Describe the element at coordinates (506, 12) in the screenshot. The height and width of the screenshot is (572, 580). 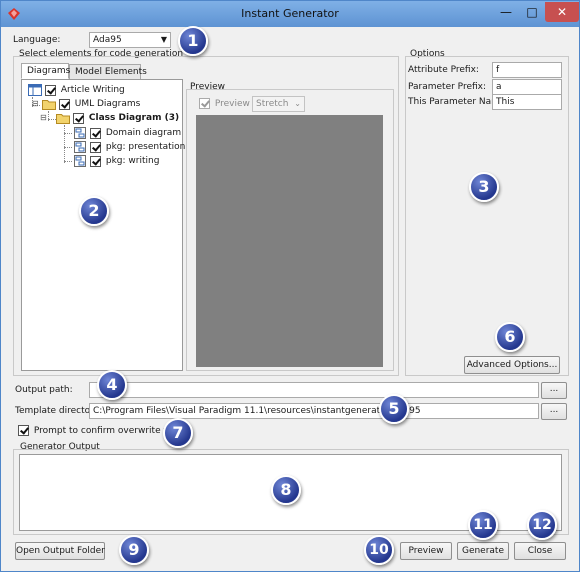
I see `minimize-button: —` at that location.